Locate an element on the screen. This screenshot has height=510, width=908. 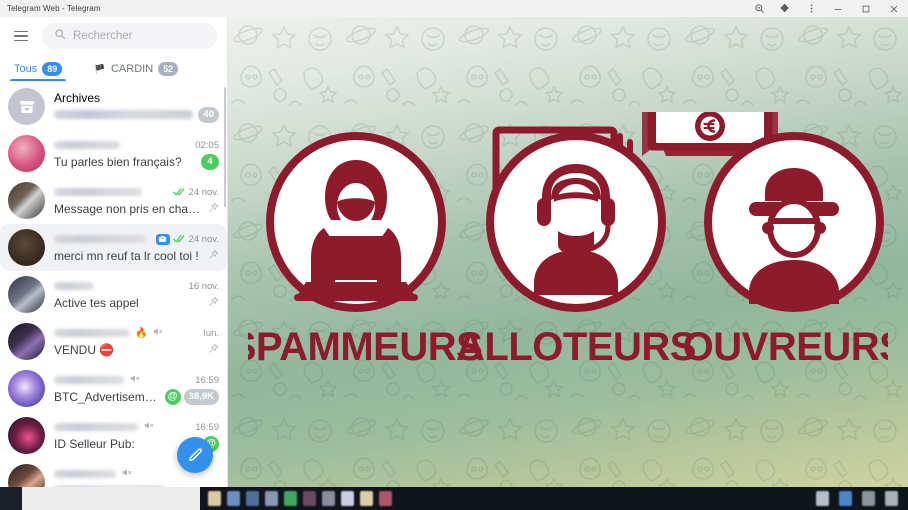
tab-cardin: 🏴 CARDIN 52 is located at coordinates (136, 71).